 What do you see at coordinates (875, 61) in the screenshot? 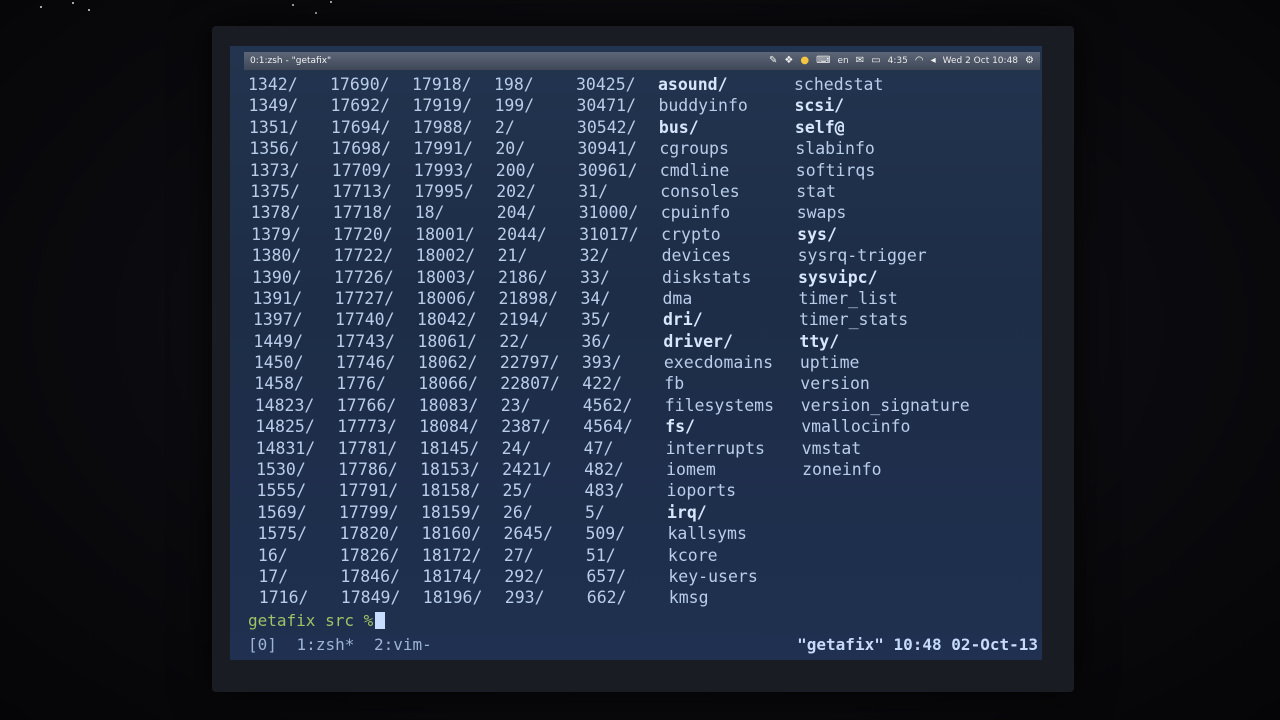
I see `battery-icon: ▭` at bounding box center [875, 61].